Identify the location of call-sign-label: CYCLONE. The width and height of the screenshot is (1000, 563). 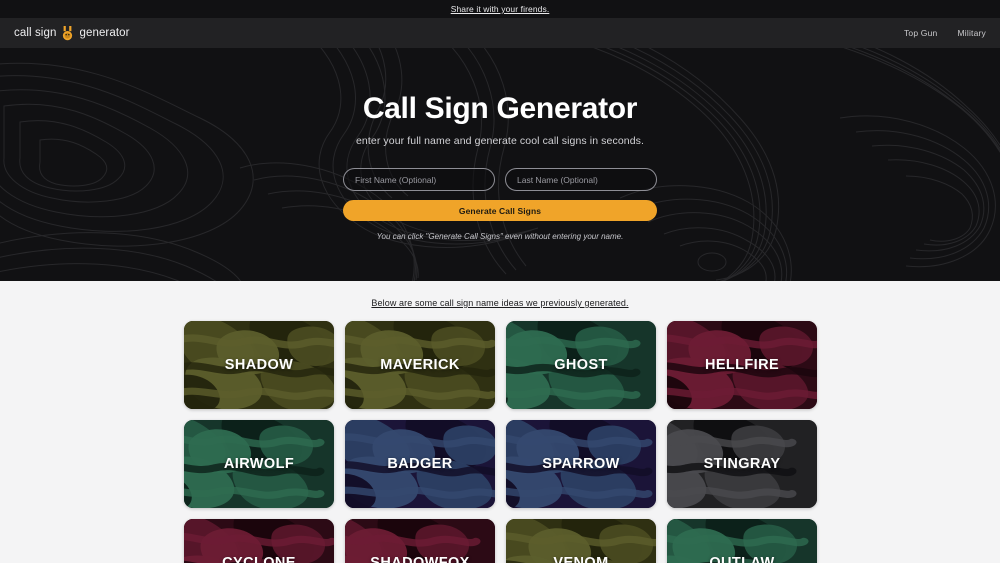
(259, 559).